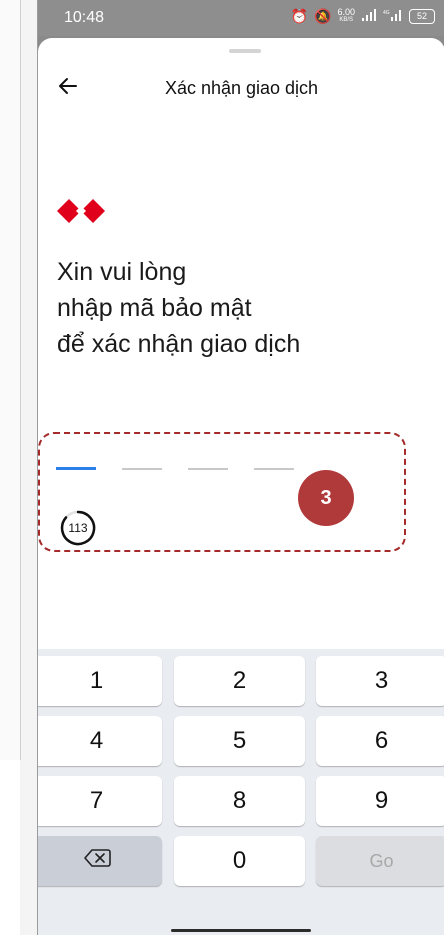 Image resolution: width=444 pixels, height=935 pixels. Describe the element at coordinates (239, 801) in the screenshot. I see `key-8: 8` at that location.